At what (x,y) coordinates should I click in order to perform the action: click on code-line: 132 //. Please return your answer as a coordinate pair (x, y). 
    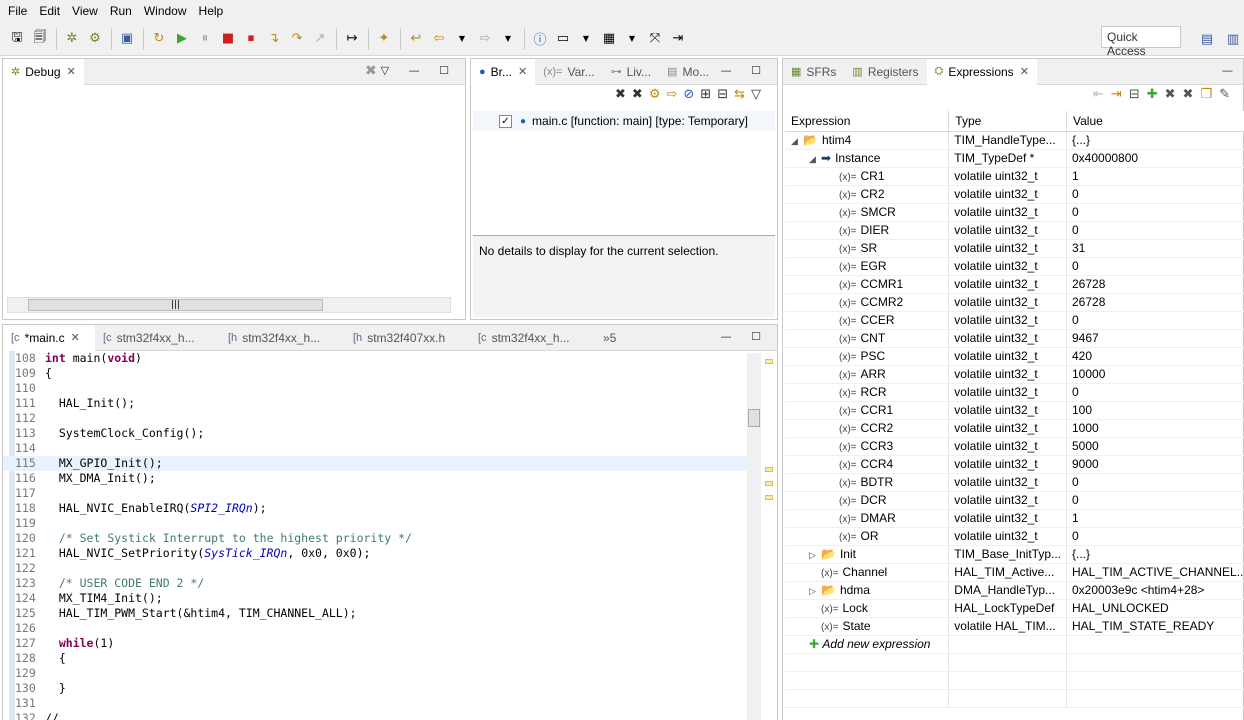
    Looking at the image, I should click on (375, 715).